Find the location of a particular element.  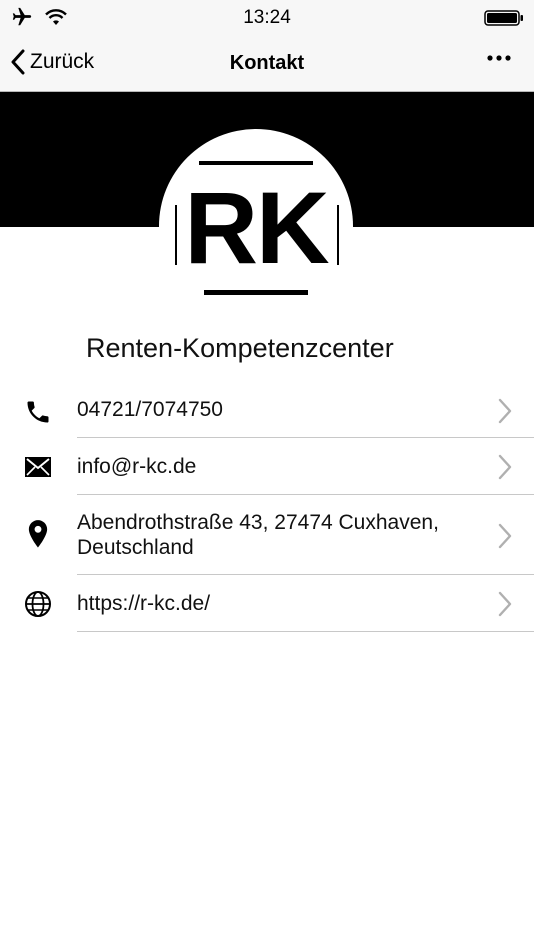

logo-text: RK is located at coordinates (256, 228).